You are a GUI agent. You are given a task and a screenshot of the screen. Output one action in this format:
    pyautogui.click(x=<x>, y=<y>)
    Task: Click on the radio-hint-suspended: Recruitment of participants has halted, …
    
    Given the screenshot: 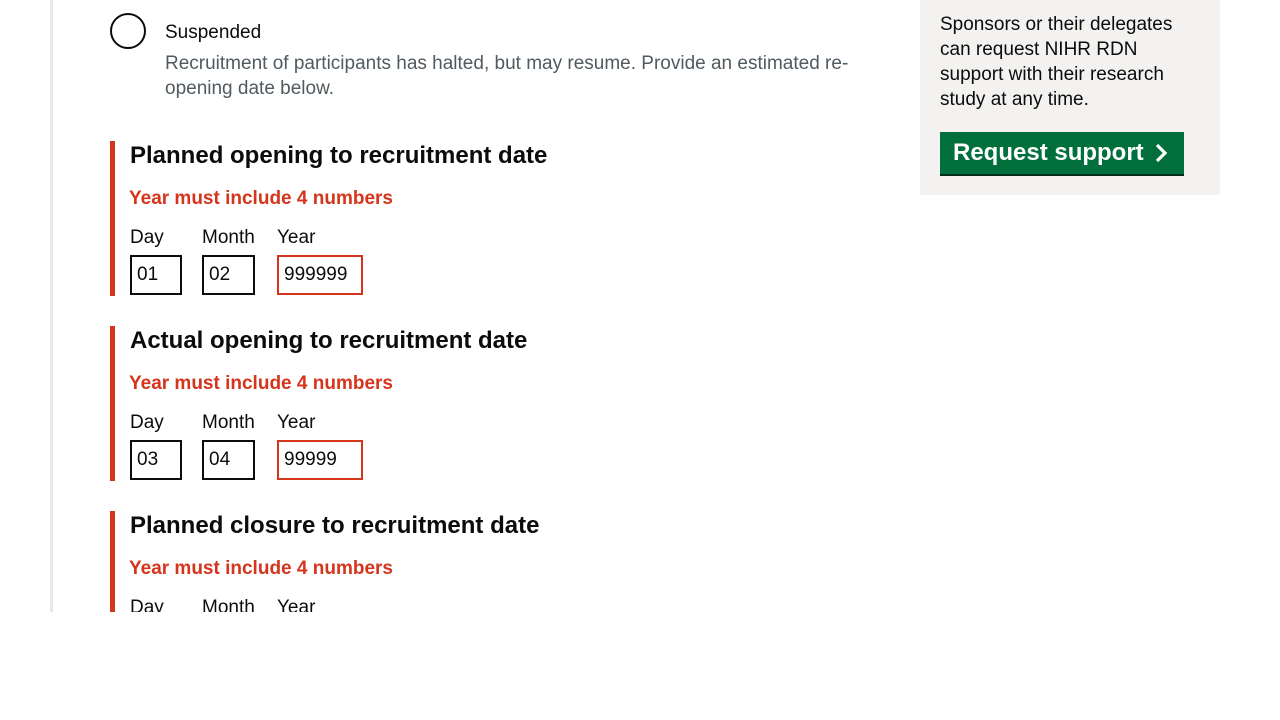 What is the action you would take?
    pyautogui.click(x=507, y=76)
    